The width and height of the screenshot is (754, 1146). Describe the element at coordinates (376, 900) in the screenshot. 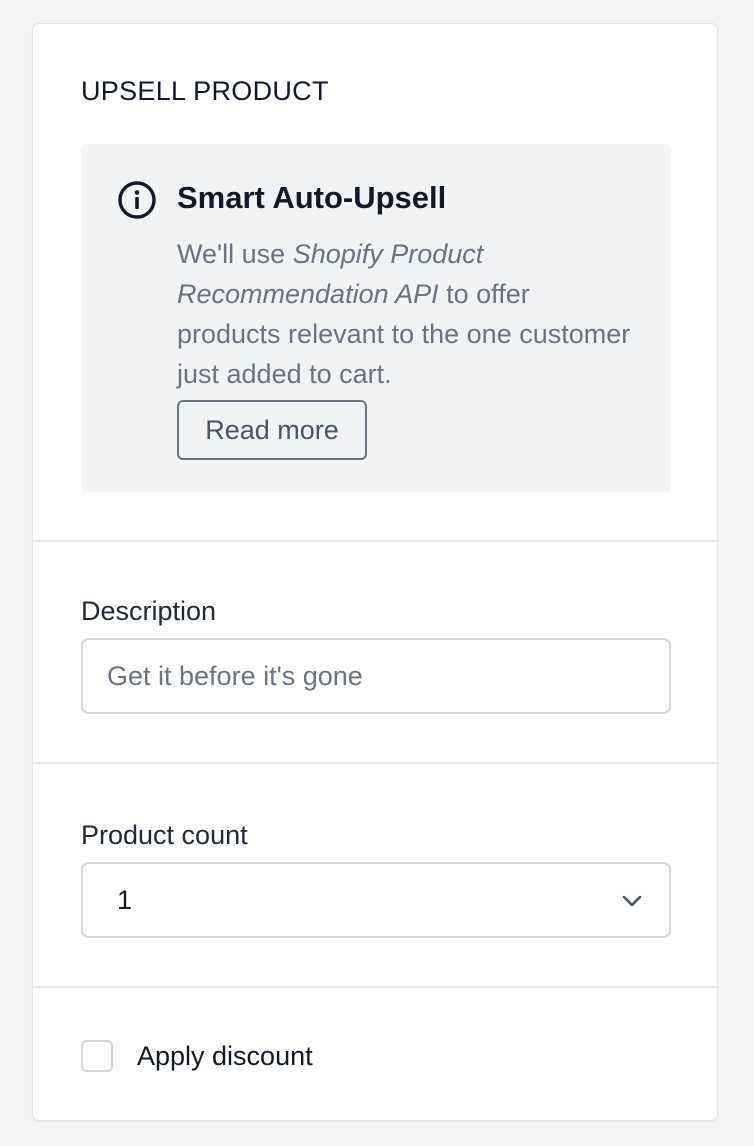

I see `product-count-select: 1` at that location.